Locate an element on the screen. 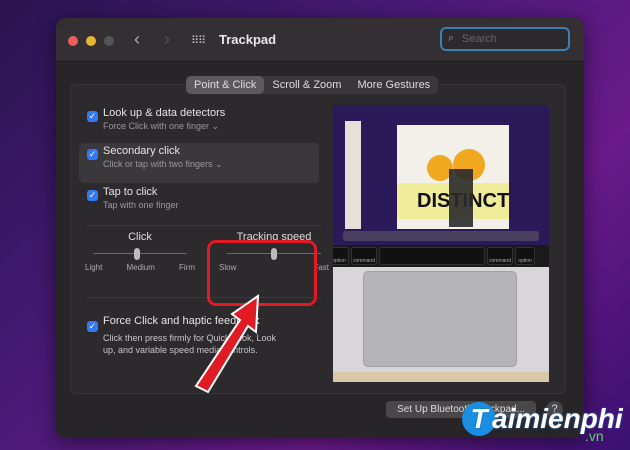  zoom-button is located at coordinates (109, 41).